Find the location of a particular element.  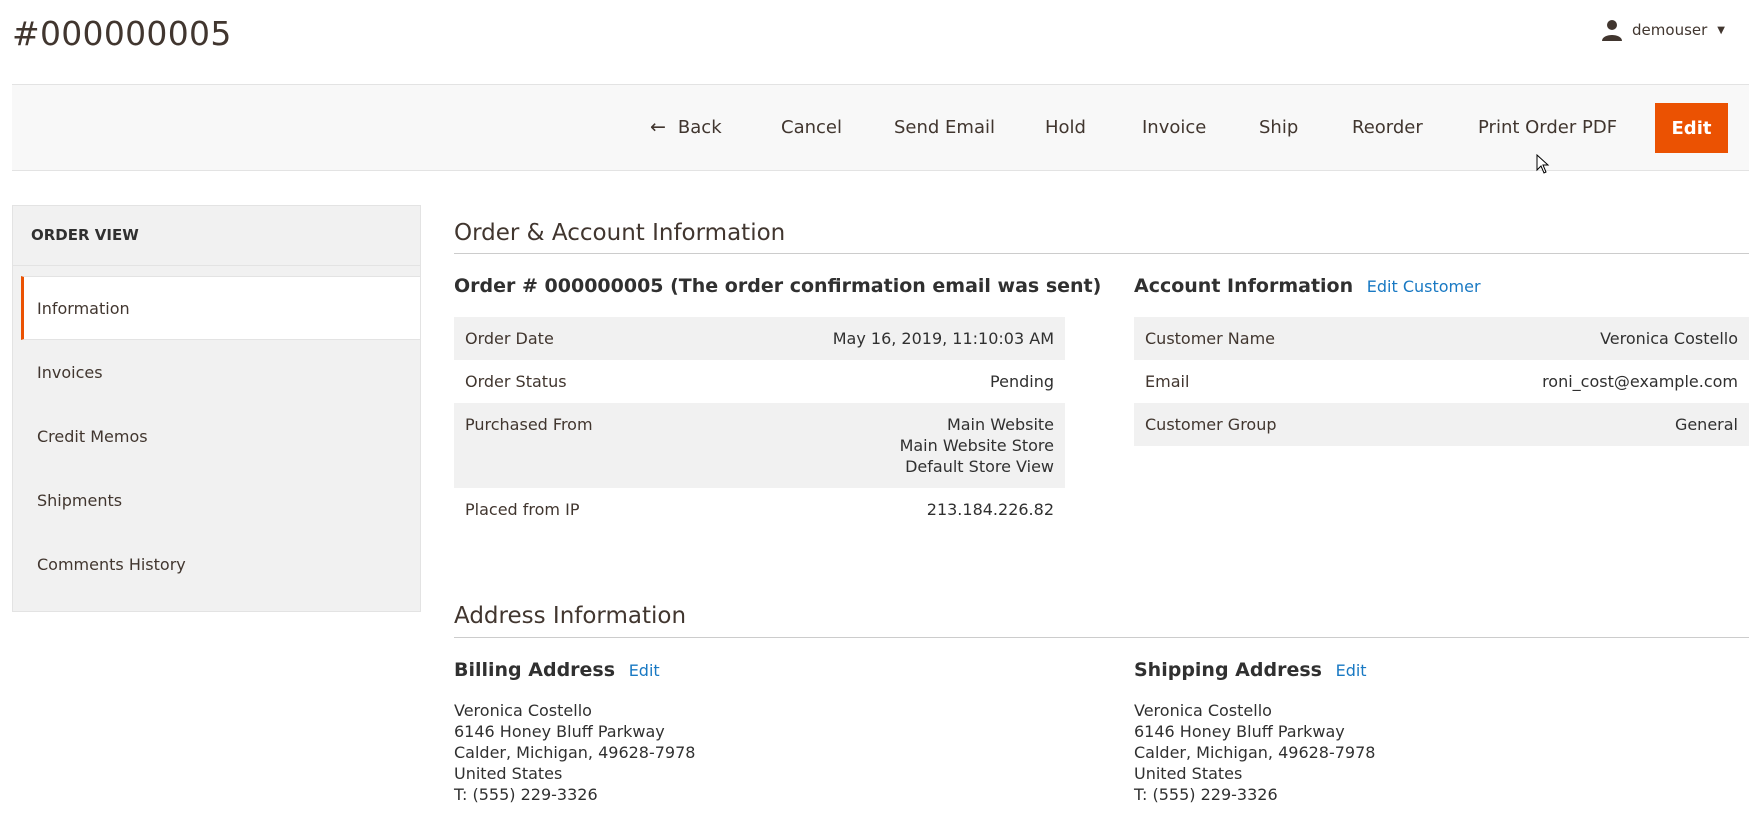

edit-customer-link: Edit Customer is located at coordinates (1424, 286).